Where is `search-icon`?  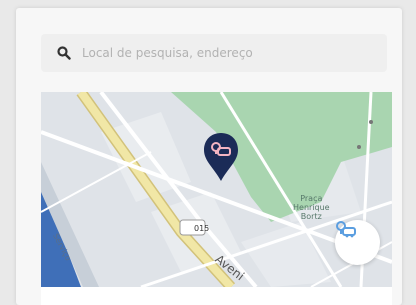
search-icon is located at coordinates (64, 53).